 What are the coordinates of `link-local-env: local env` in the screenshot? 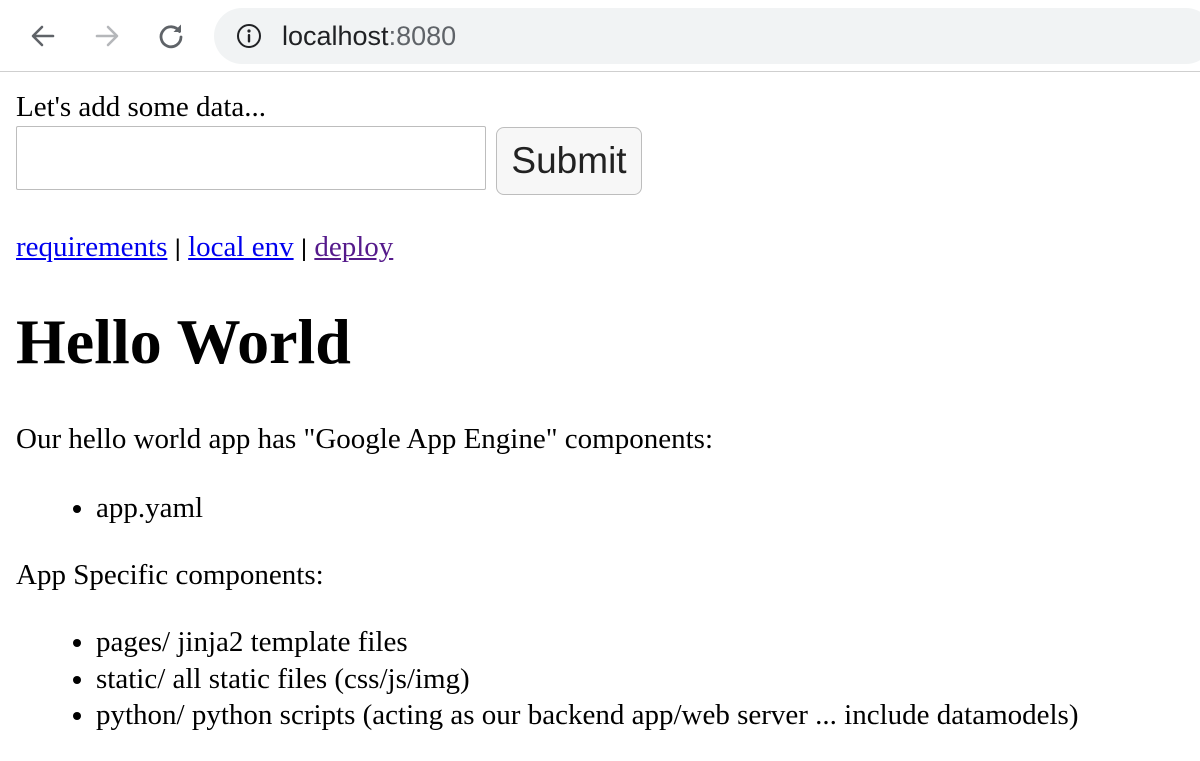 It's located at (240, 247).